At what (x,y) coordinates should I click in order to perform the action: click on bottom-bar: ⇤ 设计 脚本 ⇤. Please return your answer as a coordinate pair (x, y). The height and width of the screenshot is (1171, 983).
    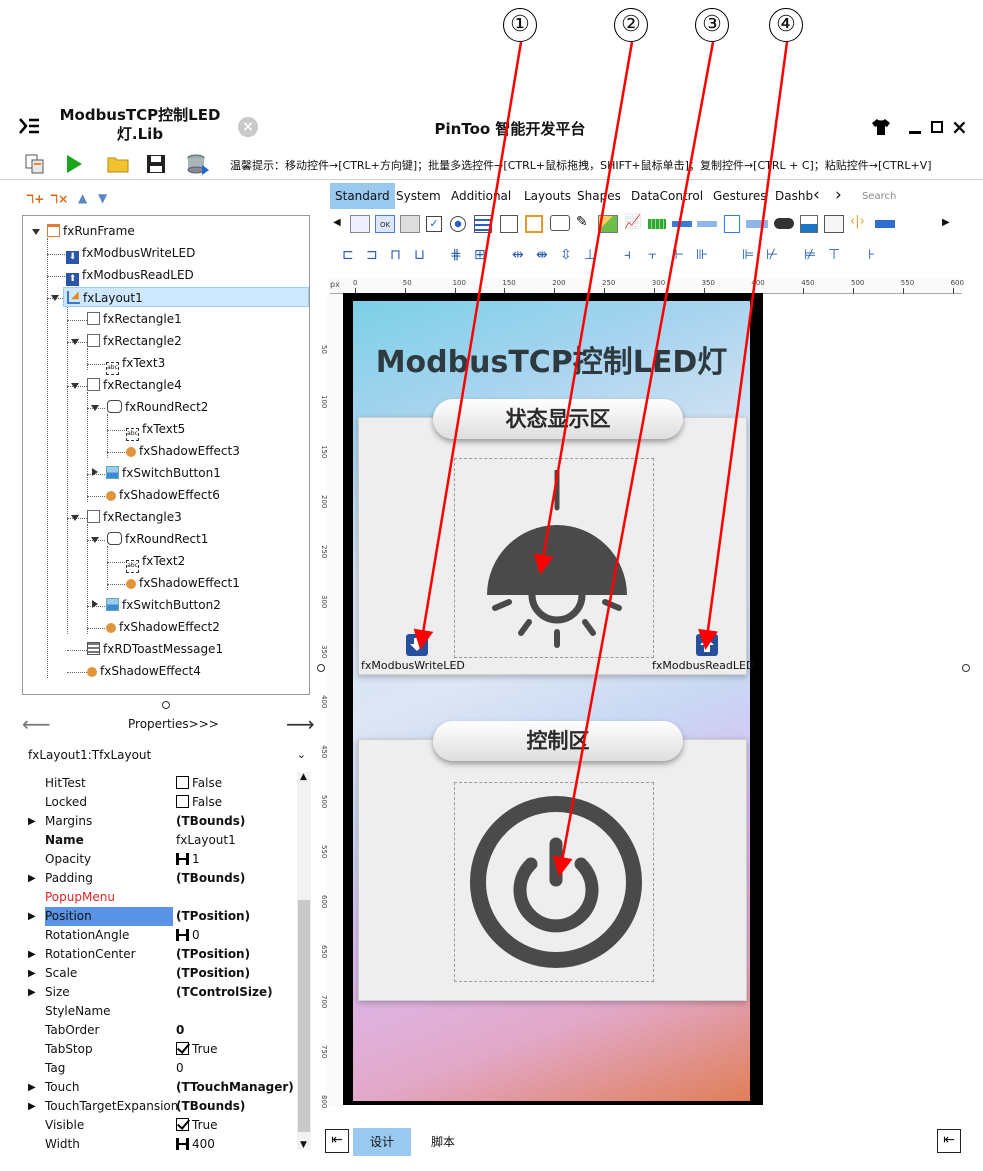
    Looking at the image, I should click on (645, 1143).